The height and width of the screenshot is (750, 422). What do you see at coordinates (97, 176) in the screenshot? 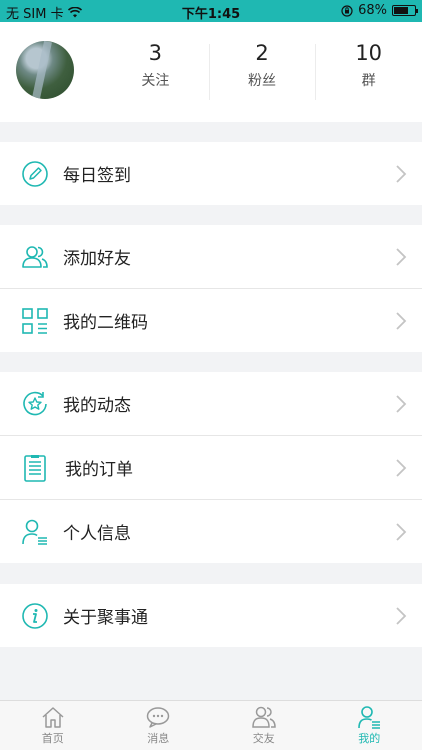
I see `menu-label: 每日签到` at bounding box center [97, 176].